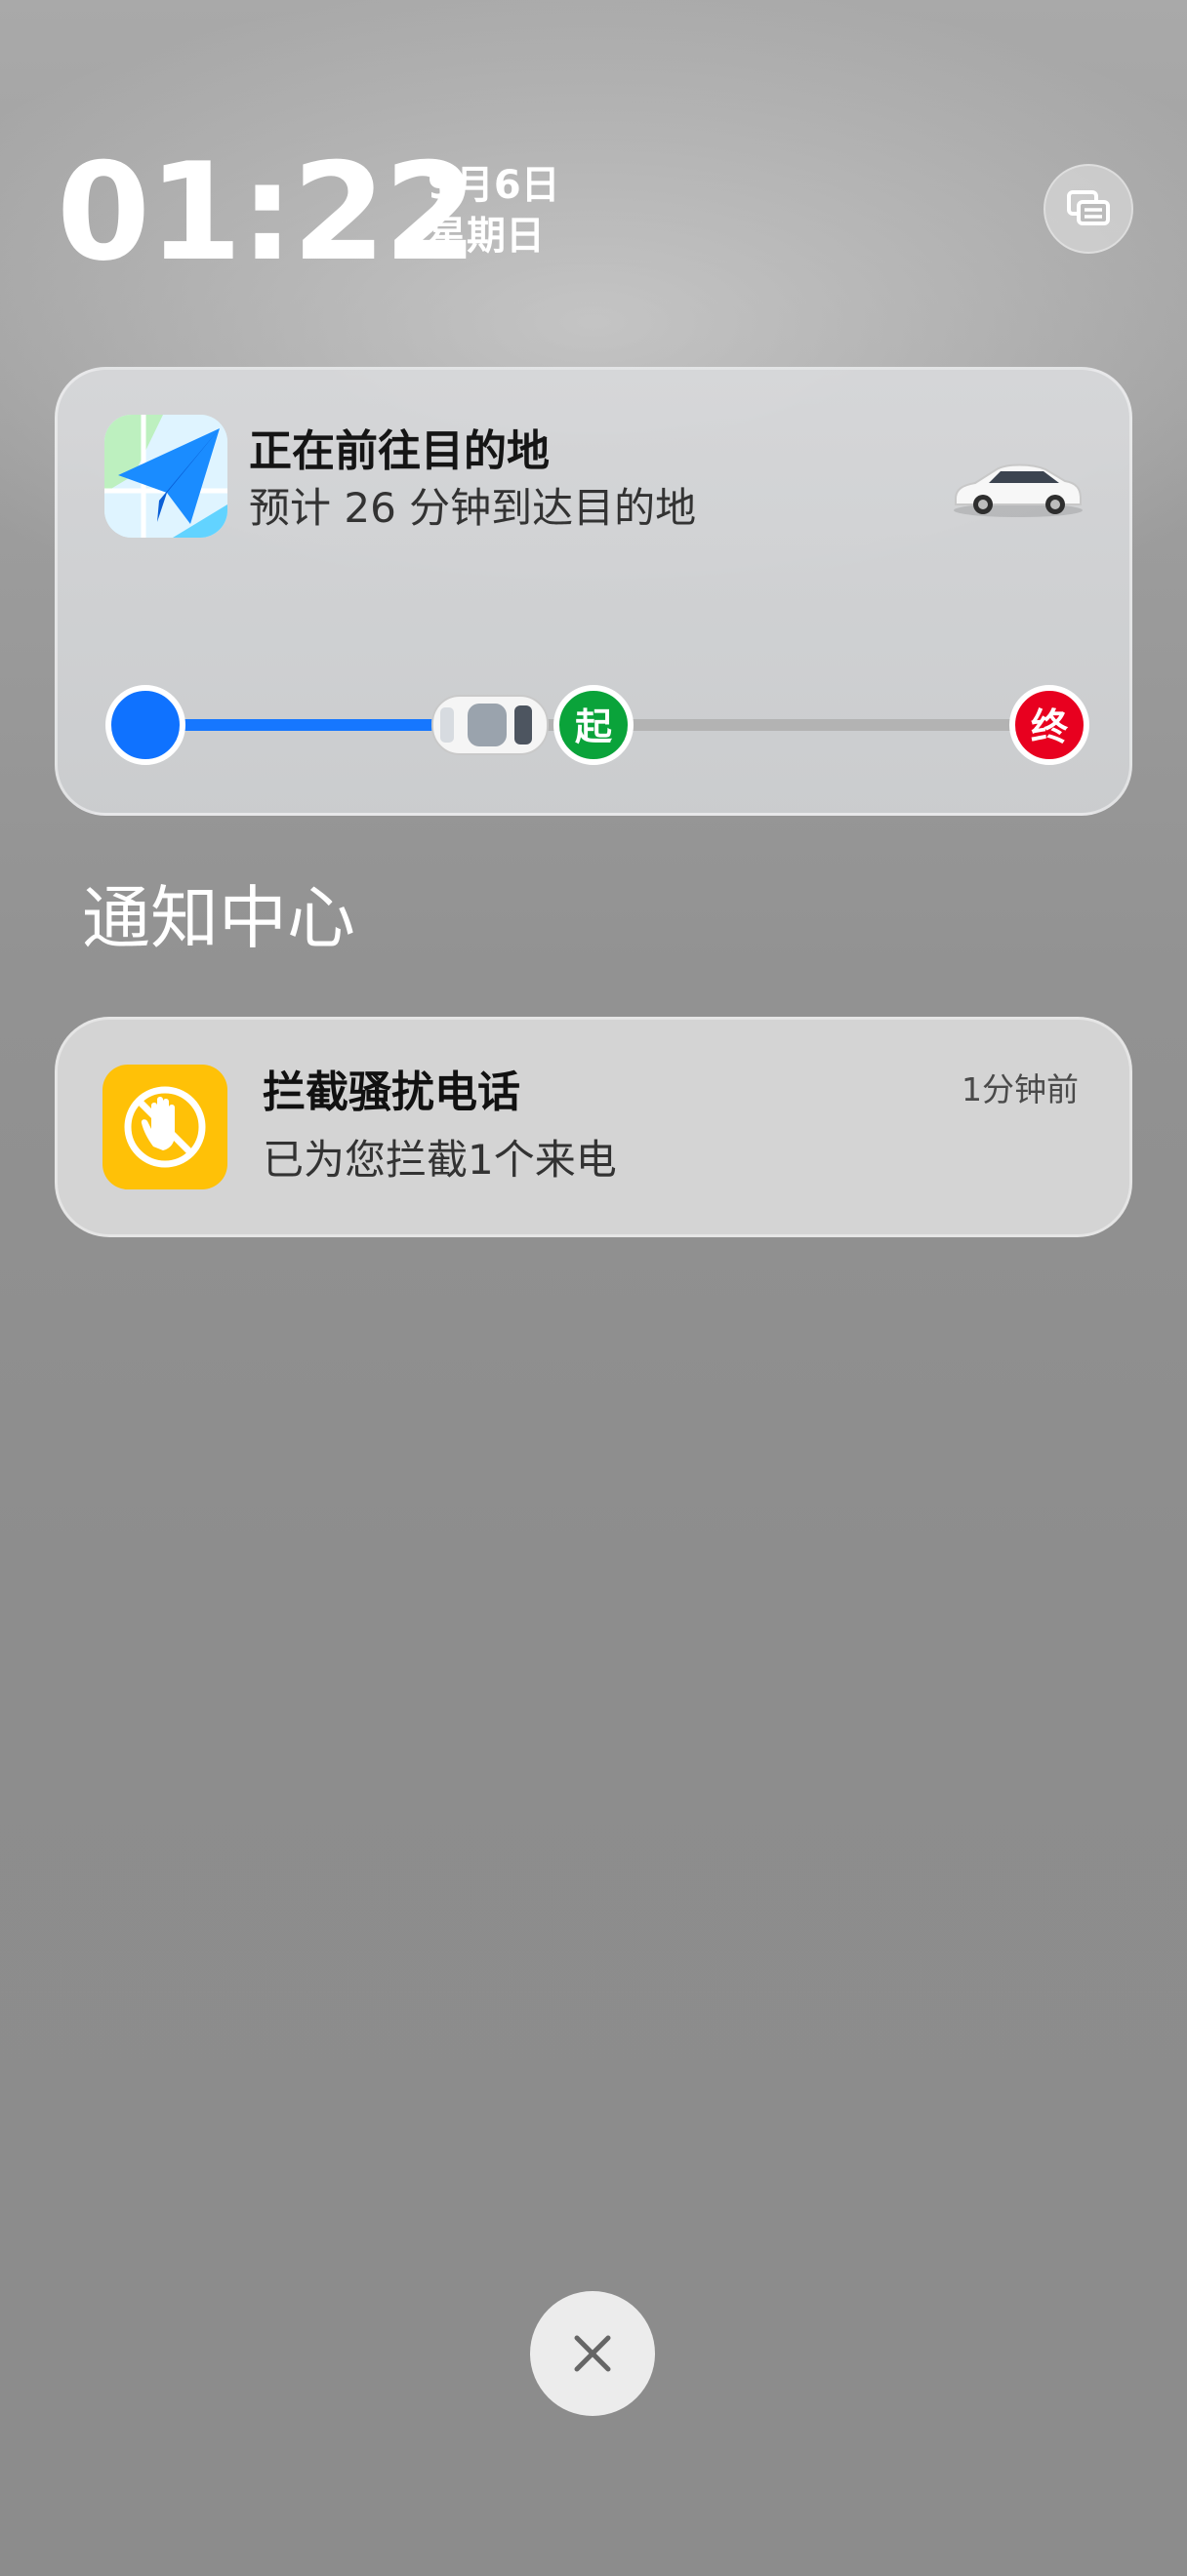 Image resolution: width=1187 pixels, height=2576 pixels. What do you see at coordinates (486, 236) in the screenshot?
I see `weekday-text: 星期日` at bounding box center [486, 236].